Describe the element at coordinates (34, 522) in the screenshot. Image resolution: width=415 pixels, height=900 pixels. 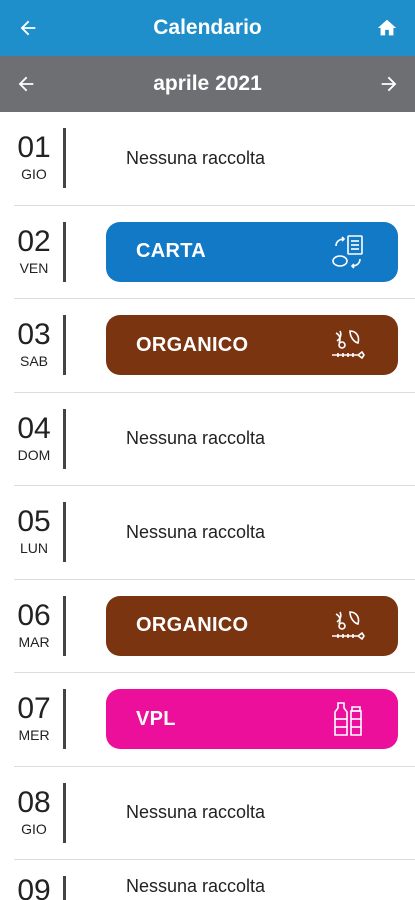
I see `day-number: 05` at that location.